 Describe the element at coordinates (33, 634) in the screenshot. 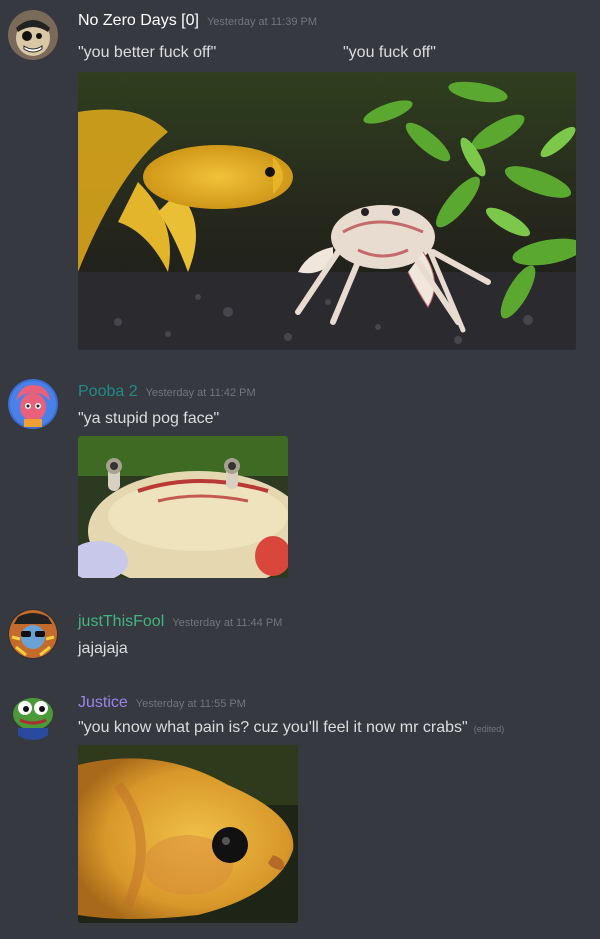

I see `sunglasses-character-avatar` at that location.